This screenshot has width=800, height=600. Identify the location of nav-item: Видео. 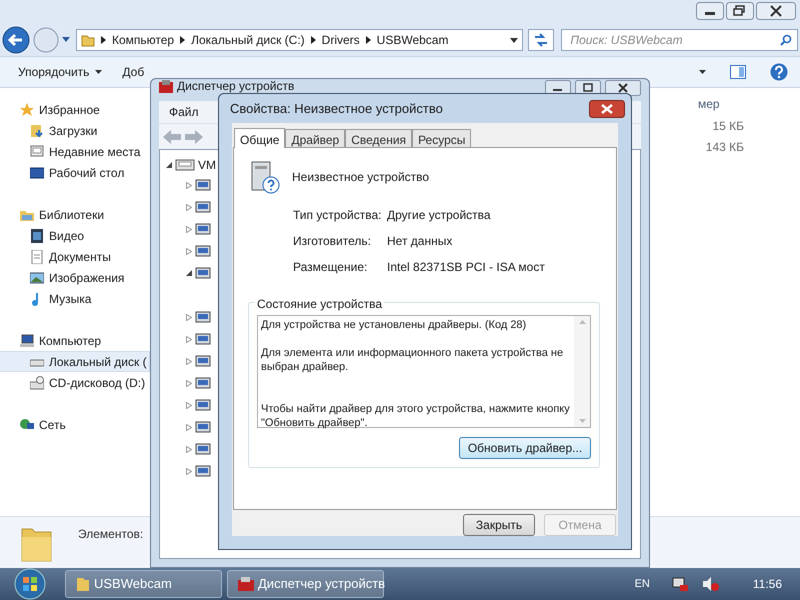
(75, 235).